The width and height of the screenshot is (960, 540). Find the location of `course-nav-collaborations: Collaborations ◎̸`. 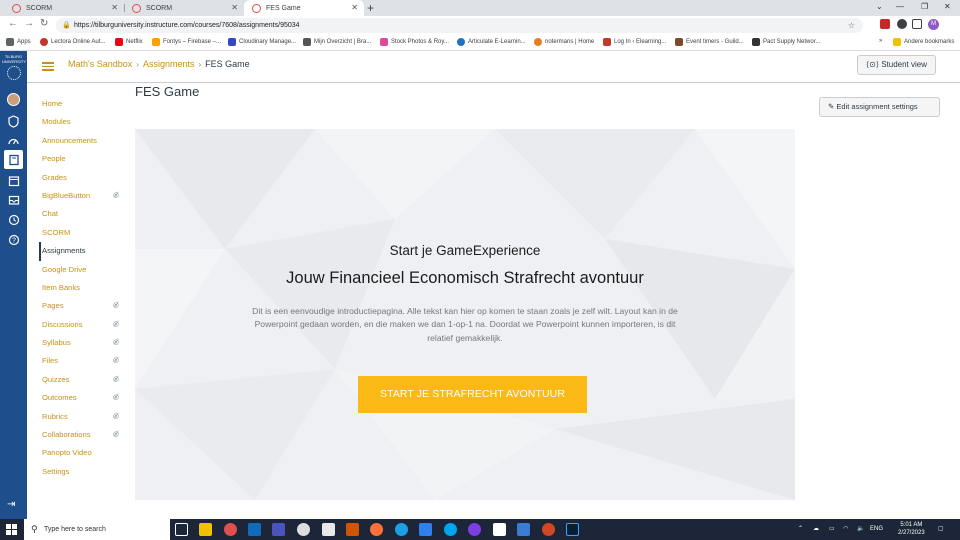

course-nav-collaborations: Collaborations ◎̸ is located at coordinates (79, 435).